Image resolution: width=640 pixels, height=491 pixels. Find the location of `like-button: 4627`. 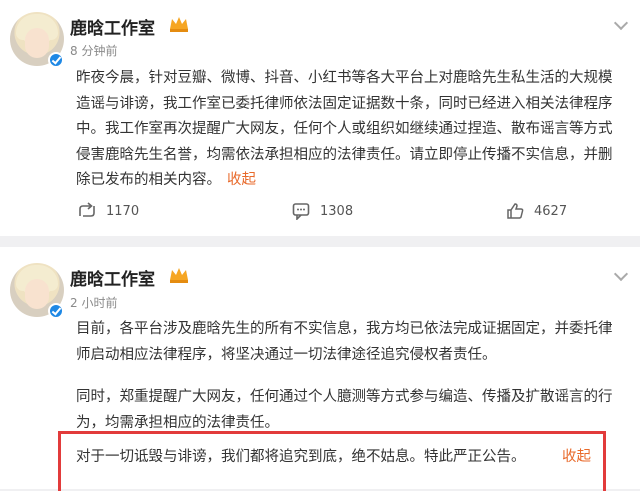

like-button: 4627 is located at coordinates (536, 211).